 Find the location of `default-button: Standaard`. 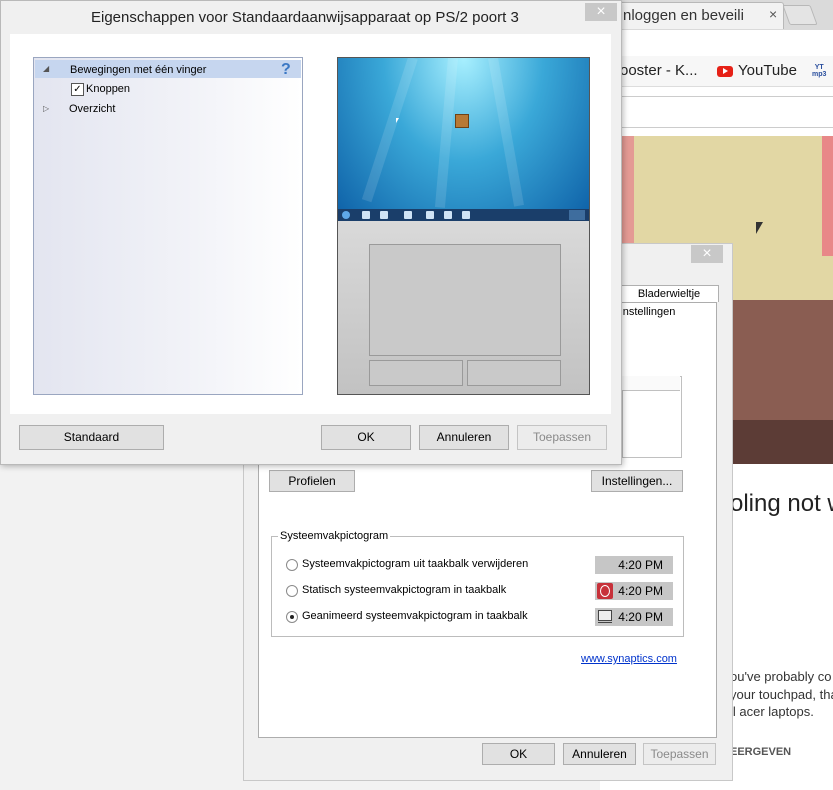

default-button: Standaard is located at coordinates (91, 437).